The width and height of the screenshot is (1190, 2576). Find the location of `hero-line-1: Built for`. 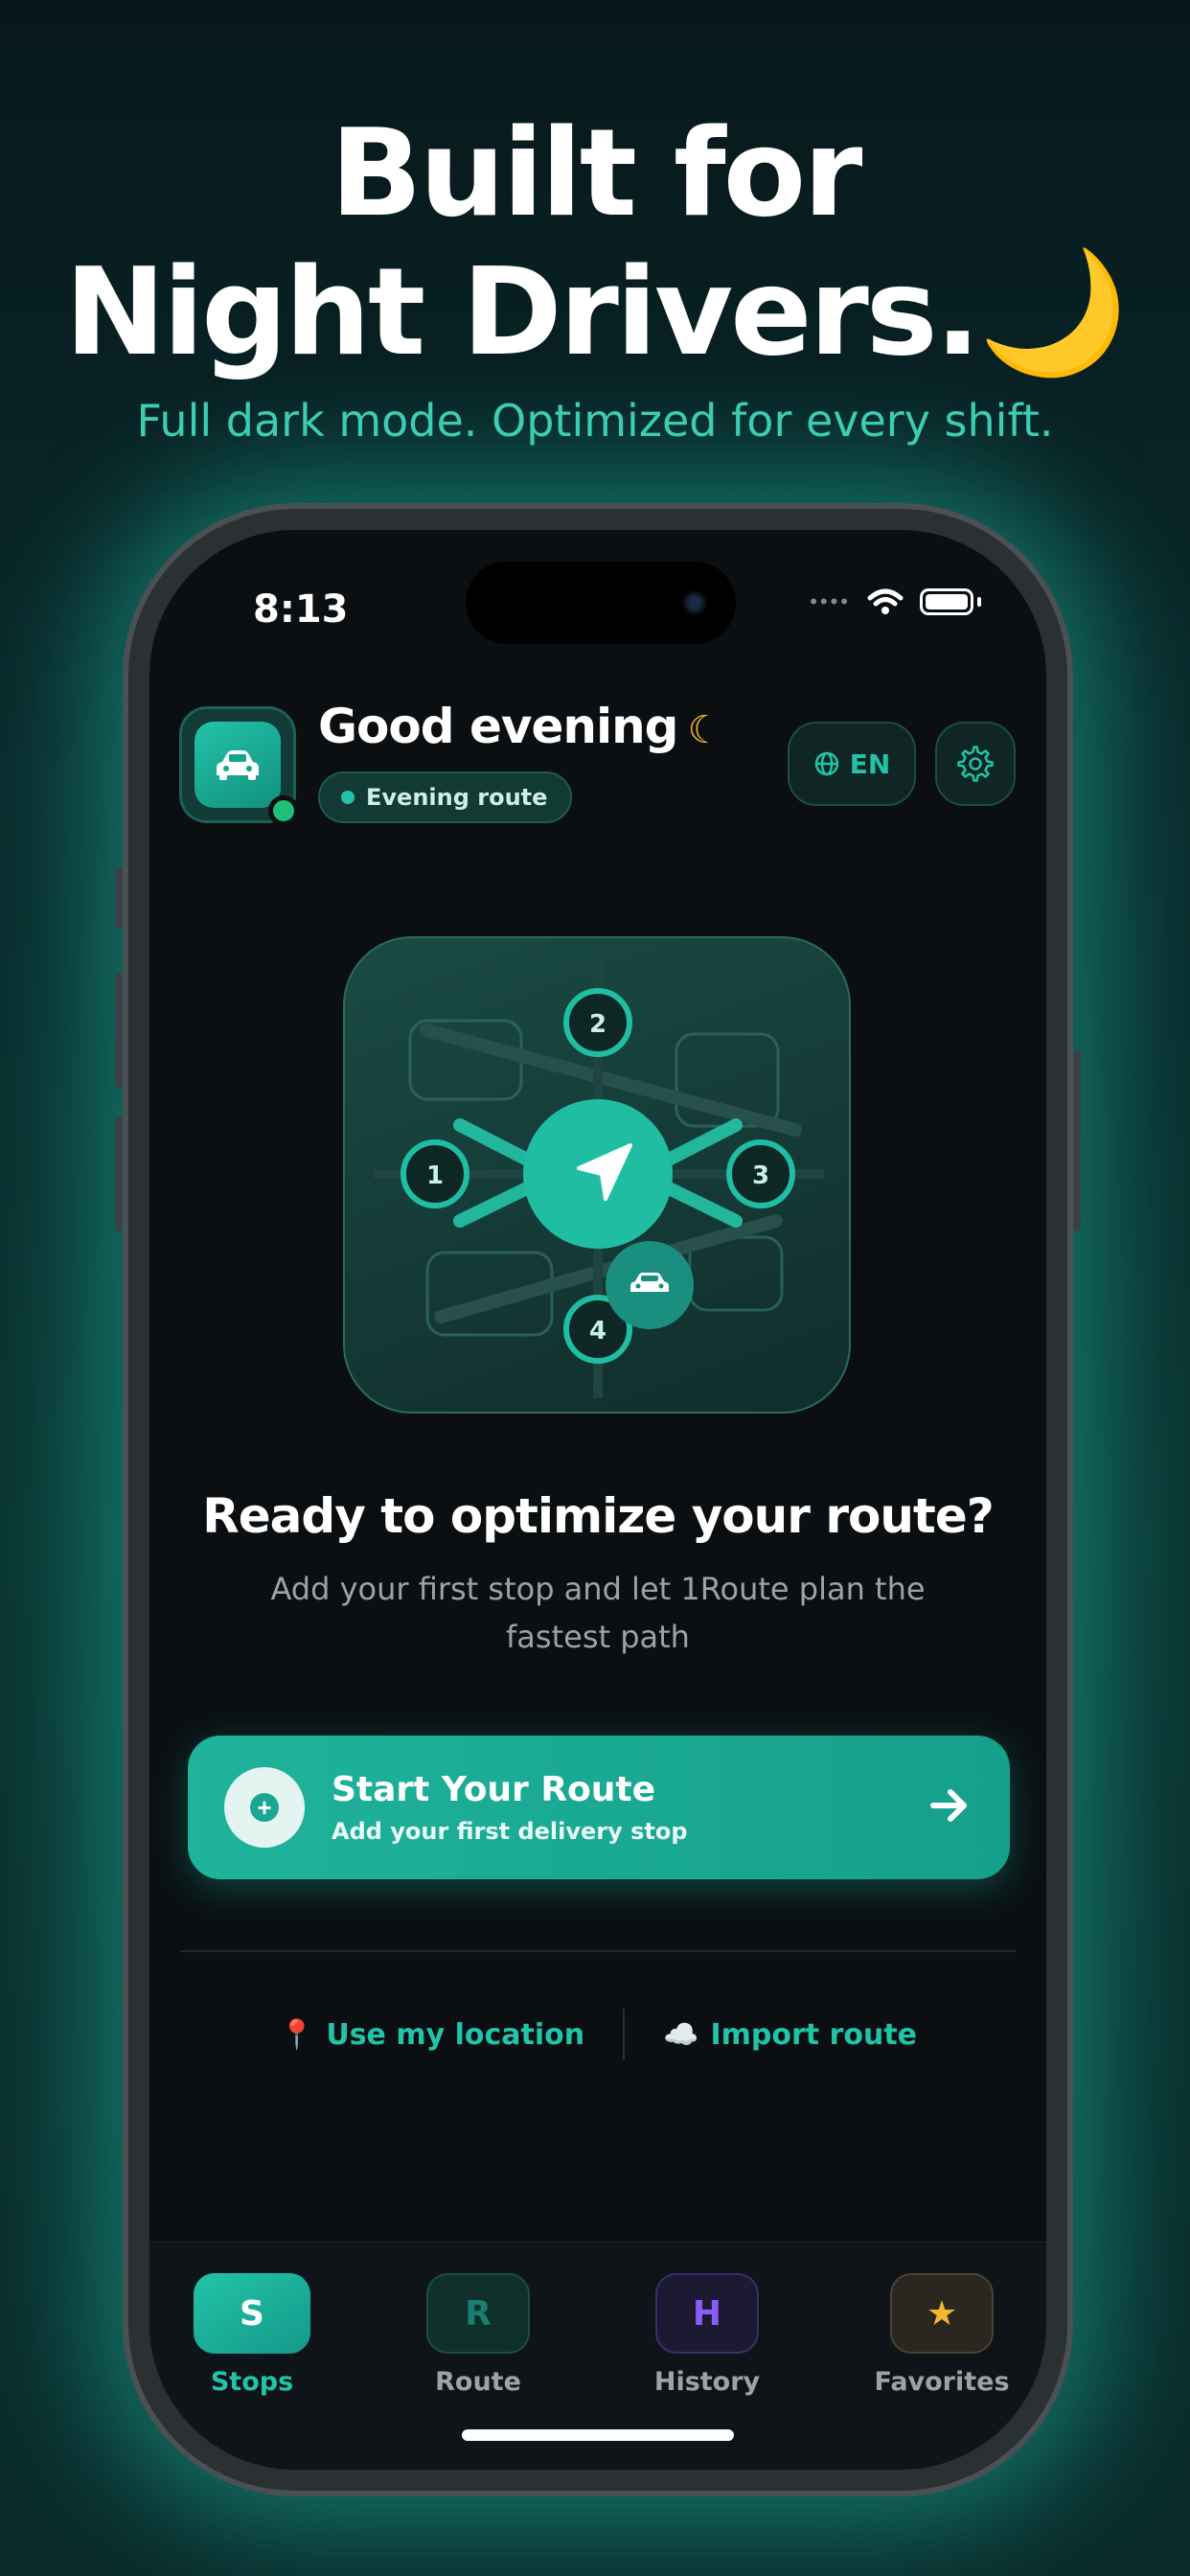

hero-line-1: Built for is located at coordinates (596, 173).